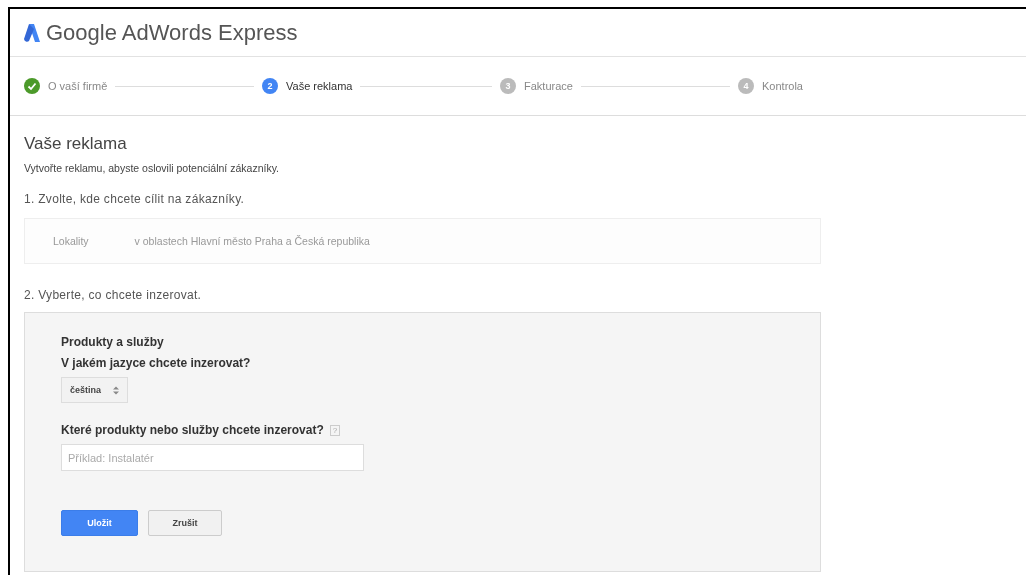  Describe the element at coordinates (746, 86) in the screenshot. I see `step-number: 4` at that location.